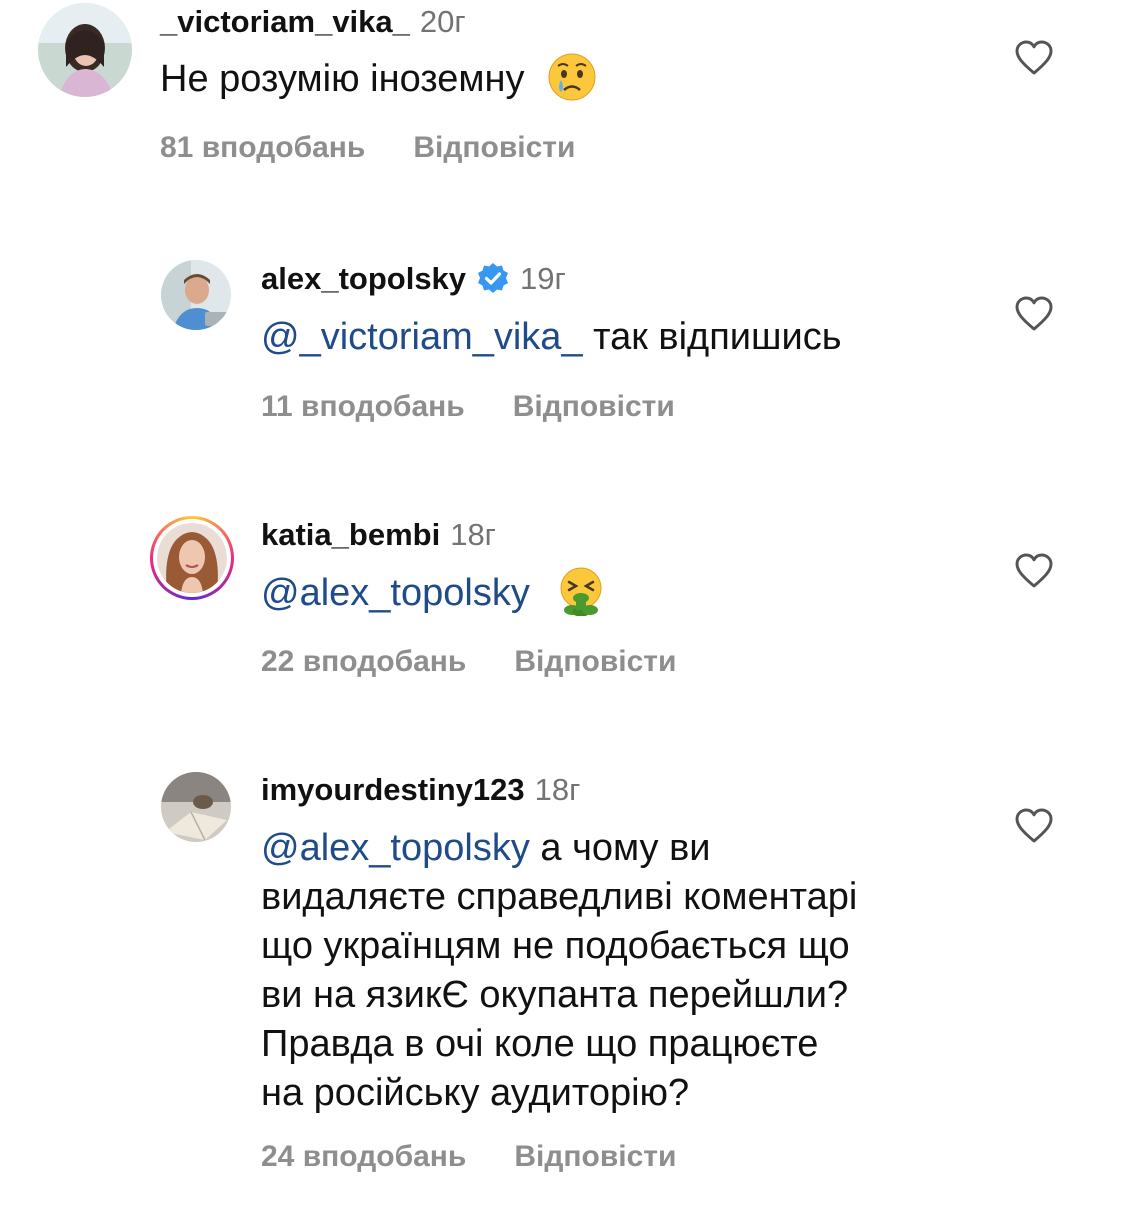  I want to click on story-ring-avatar, so click(192, 558).